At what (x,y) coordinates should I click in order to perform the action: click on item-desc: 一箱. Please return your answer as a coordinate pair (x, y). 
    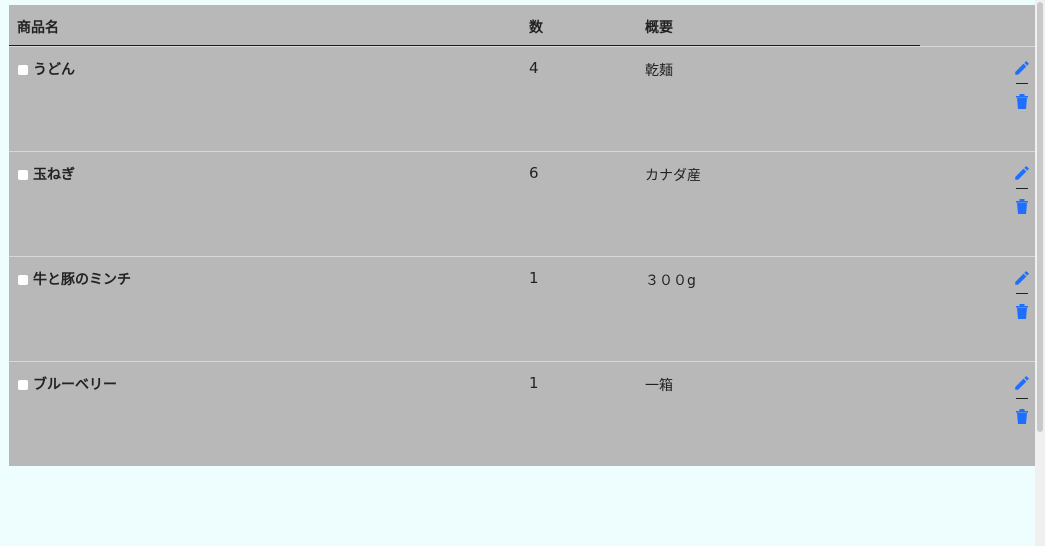
    Looking at the image, I should click on (659, 386).